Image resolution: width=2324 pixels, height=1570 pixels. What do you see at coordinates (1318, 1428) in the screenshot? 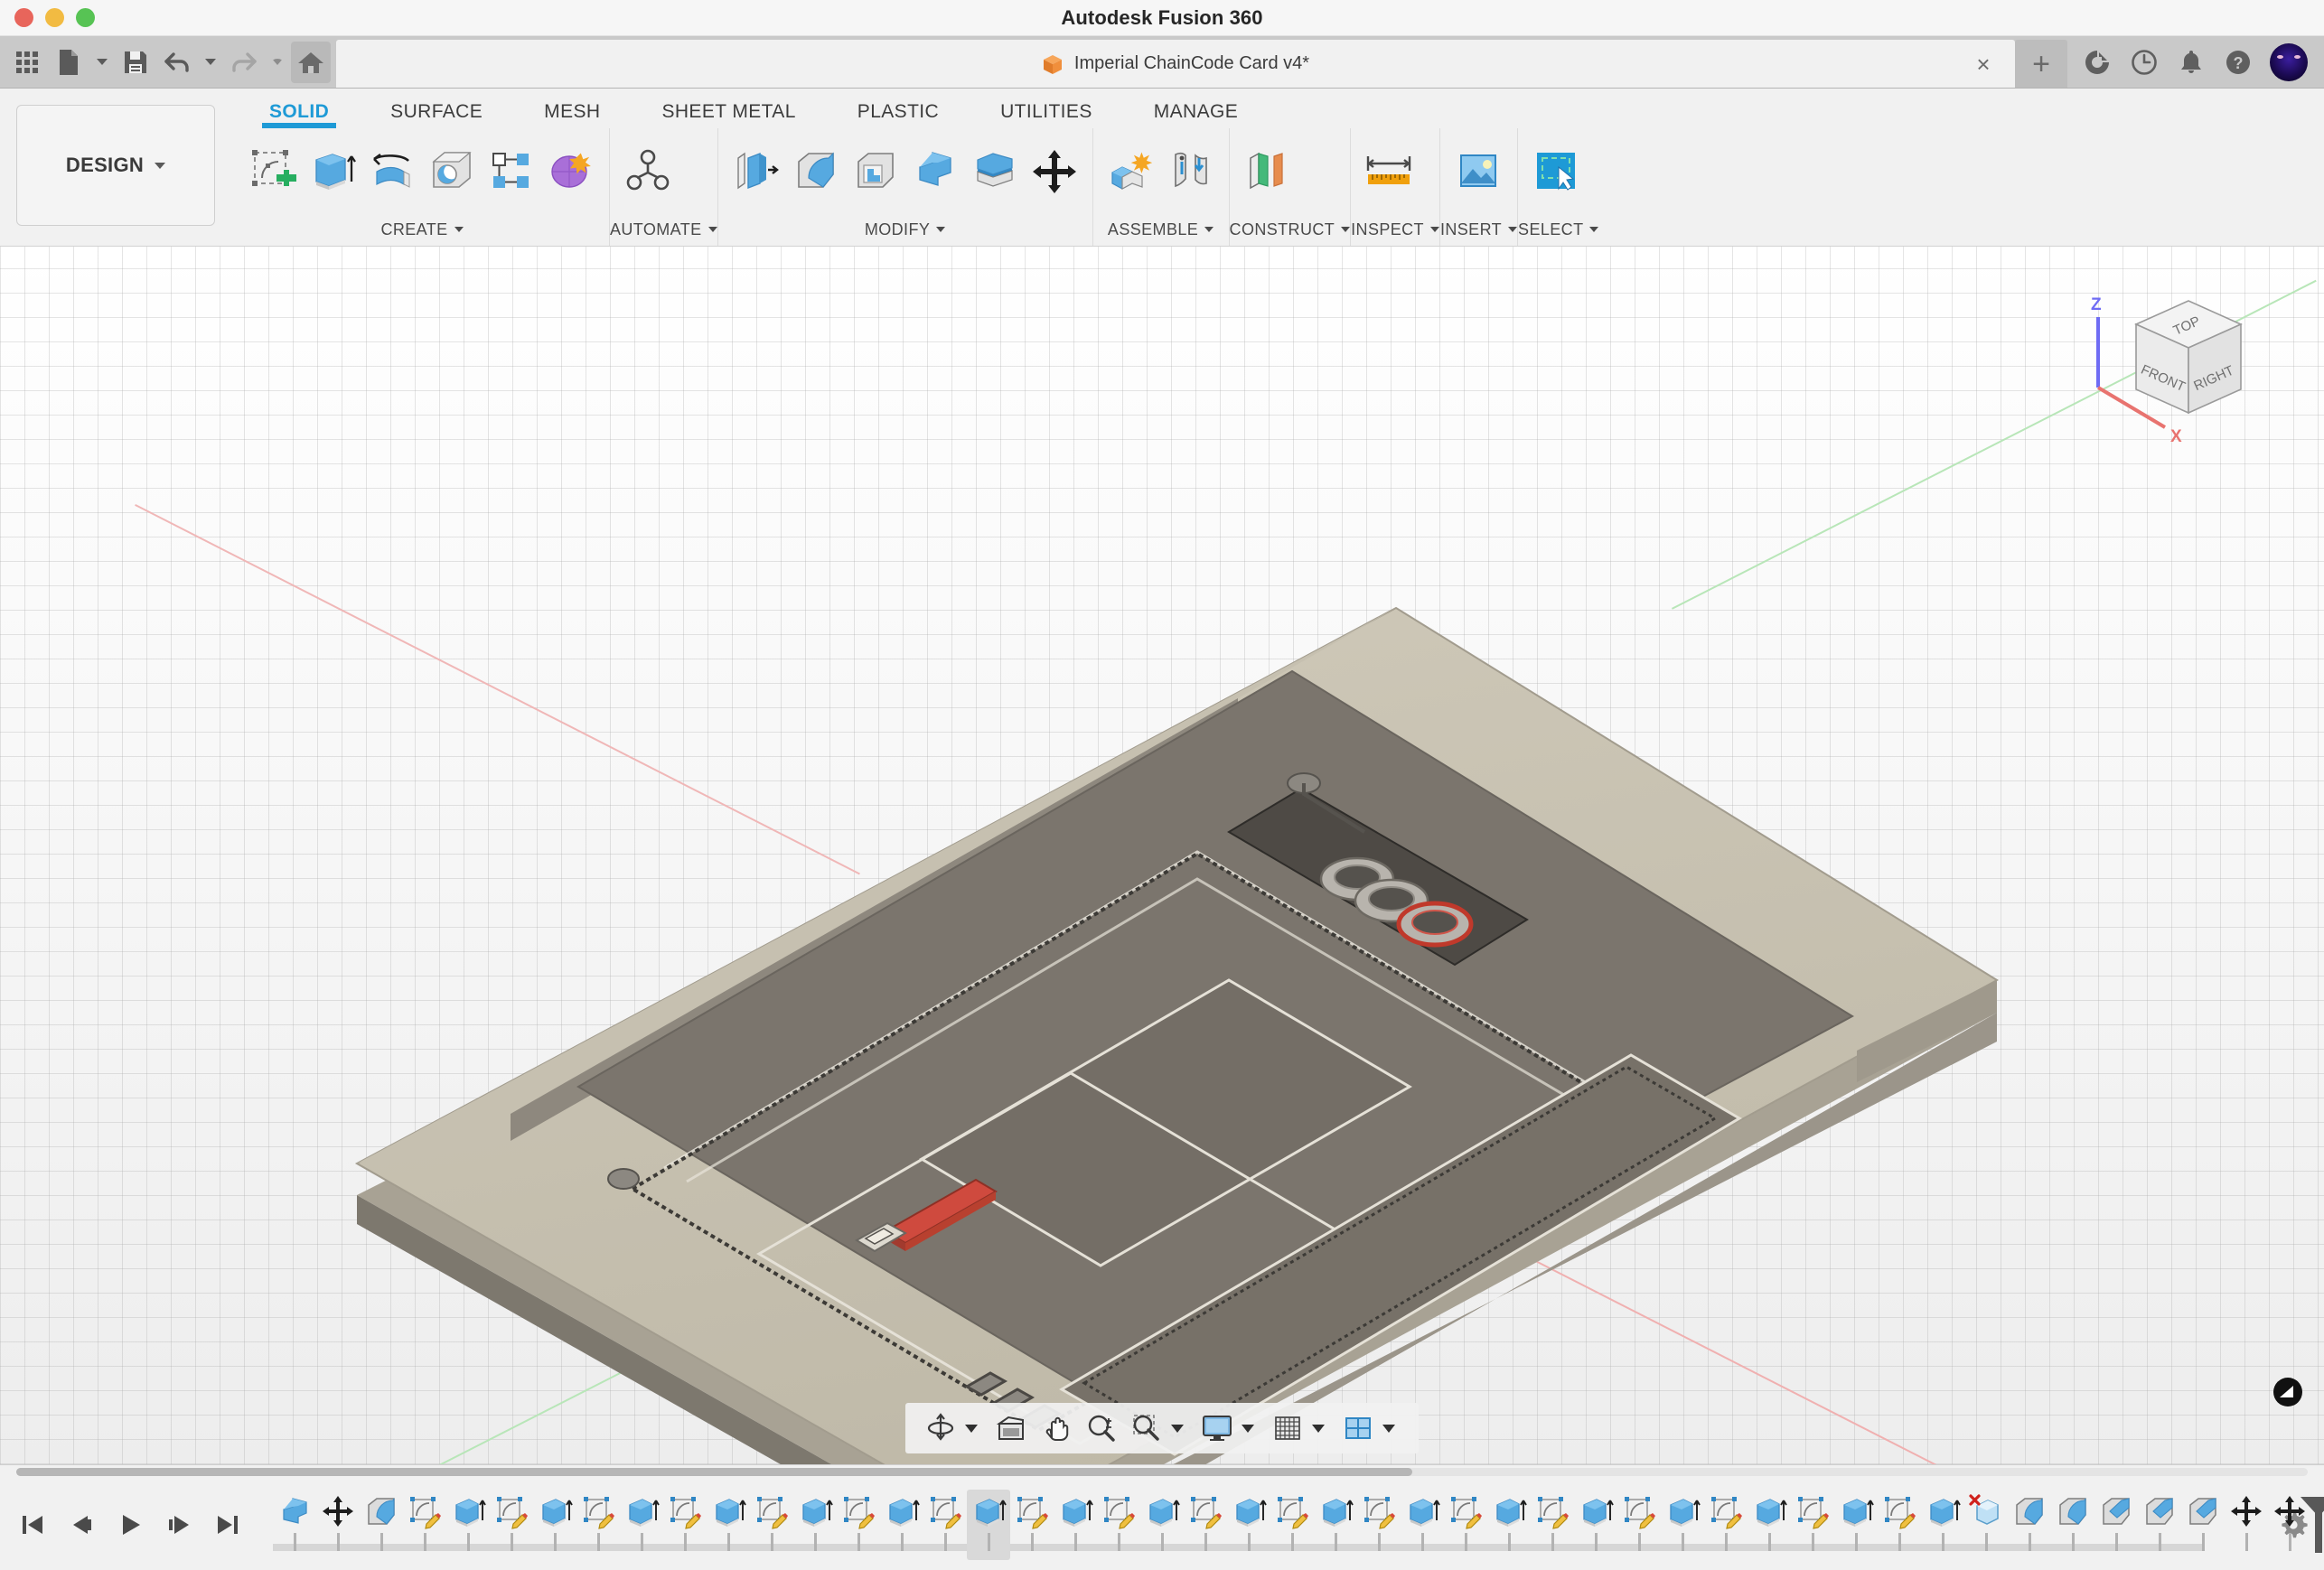
I see `grid-snaps-dropdown` at bounding box center [1318, 1428].